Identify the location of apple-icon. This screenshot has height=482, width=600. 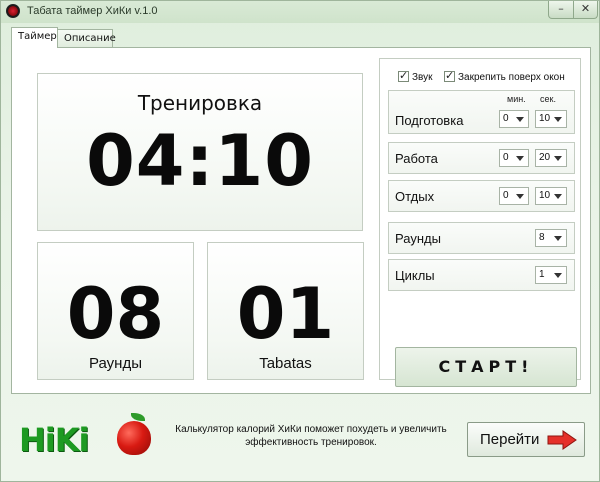
(134, 438).